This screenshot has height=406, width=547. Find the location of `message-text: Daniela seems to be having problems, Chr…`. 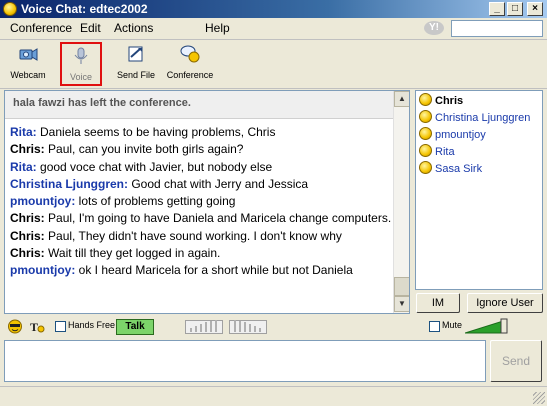

message-text: Daniela seems to be having problems, Chr… is located at coordinates (158, 132).